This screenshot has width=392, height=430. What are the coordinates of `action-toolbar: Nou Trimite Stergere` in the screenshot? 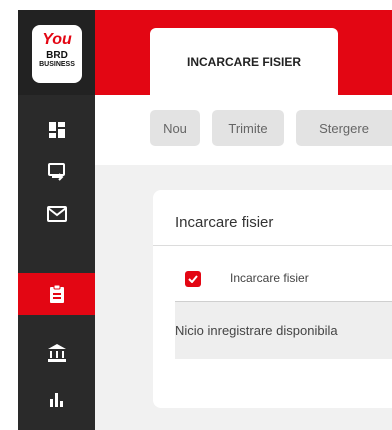 It's located at (243, 130).